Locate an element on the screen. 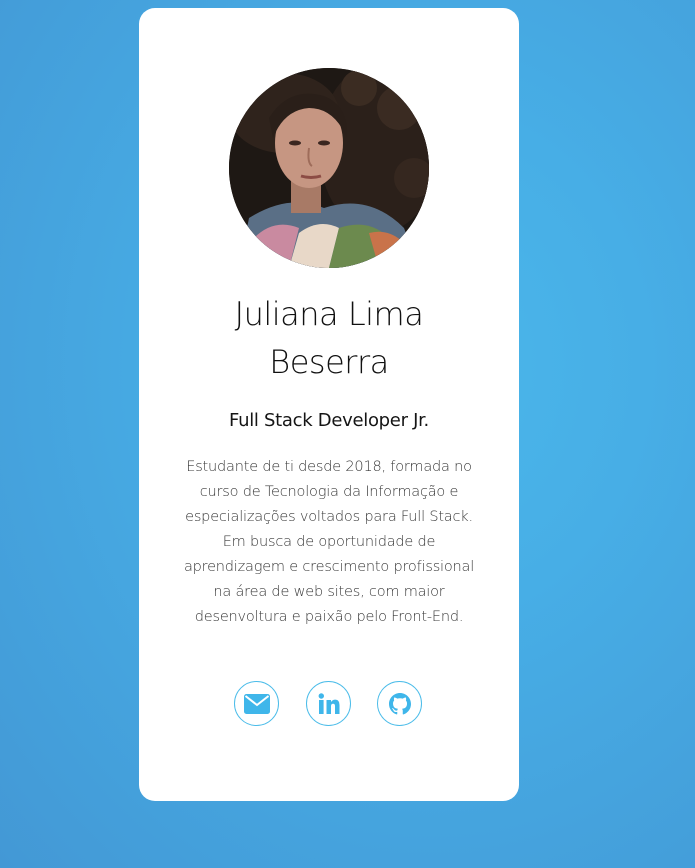 This screenshot has height=868, width=695. linkedin-icon is located at coordinates (328, 703).